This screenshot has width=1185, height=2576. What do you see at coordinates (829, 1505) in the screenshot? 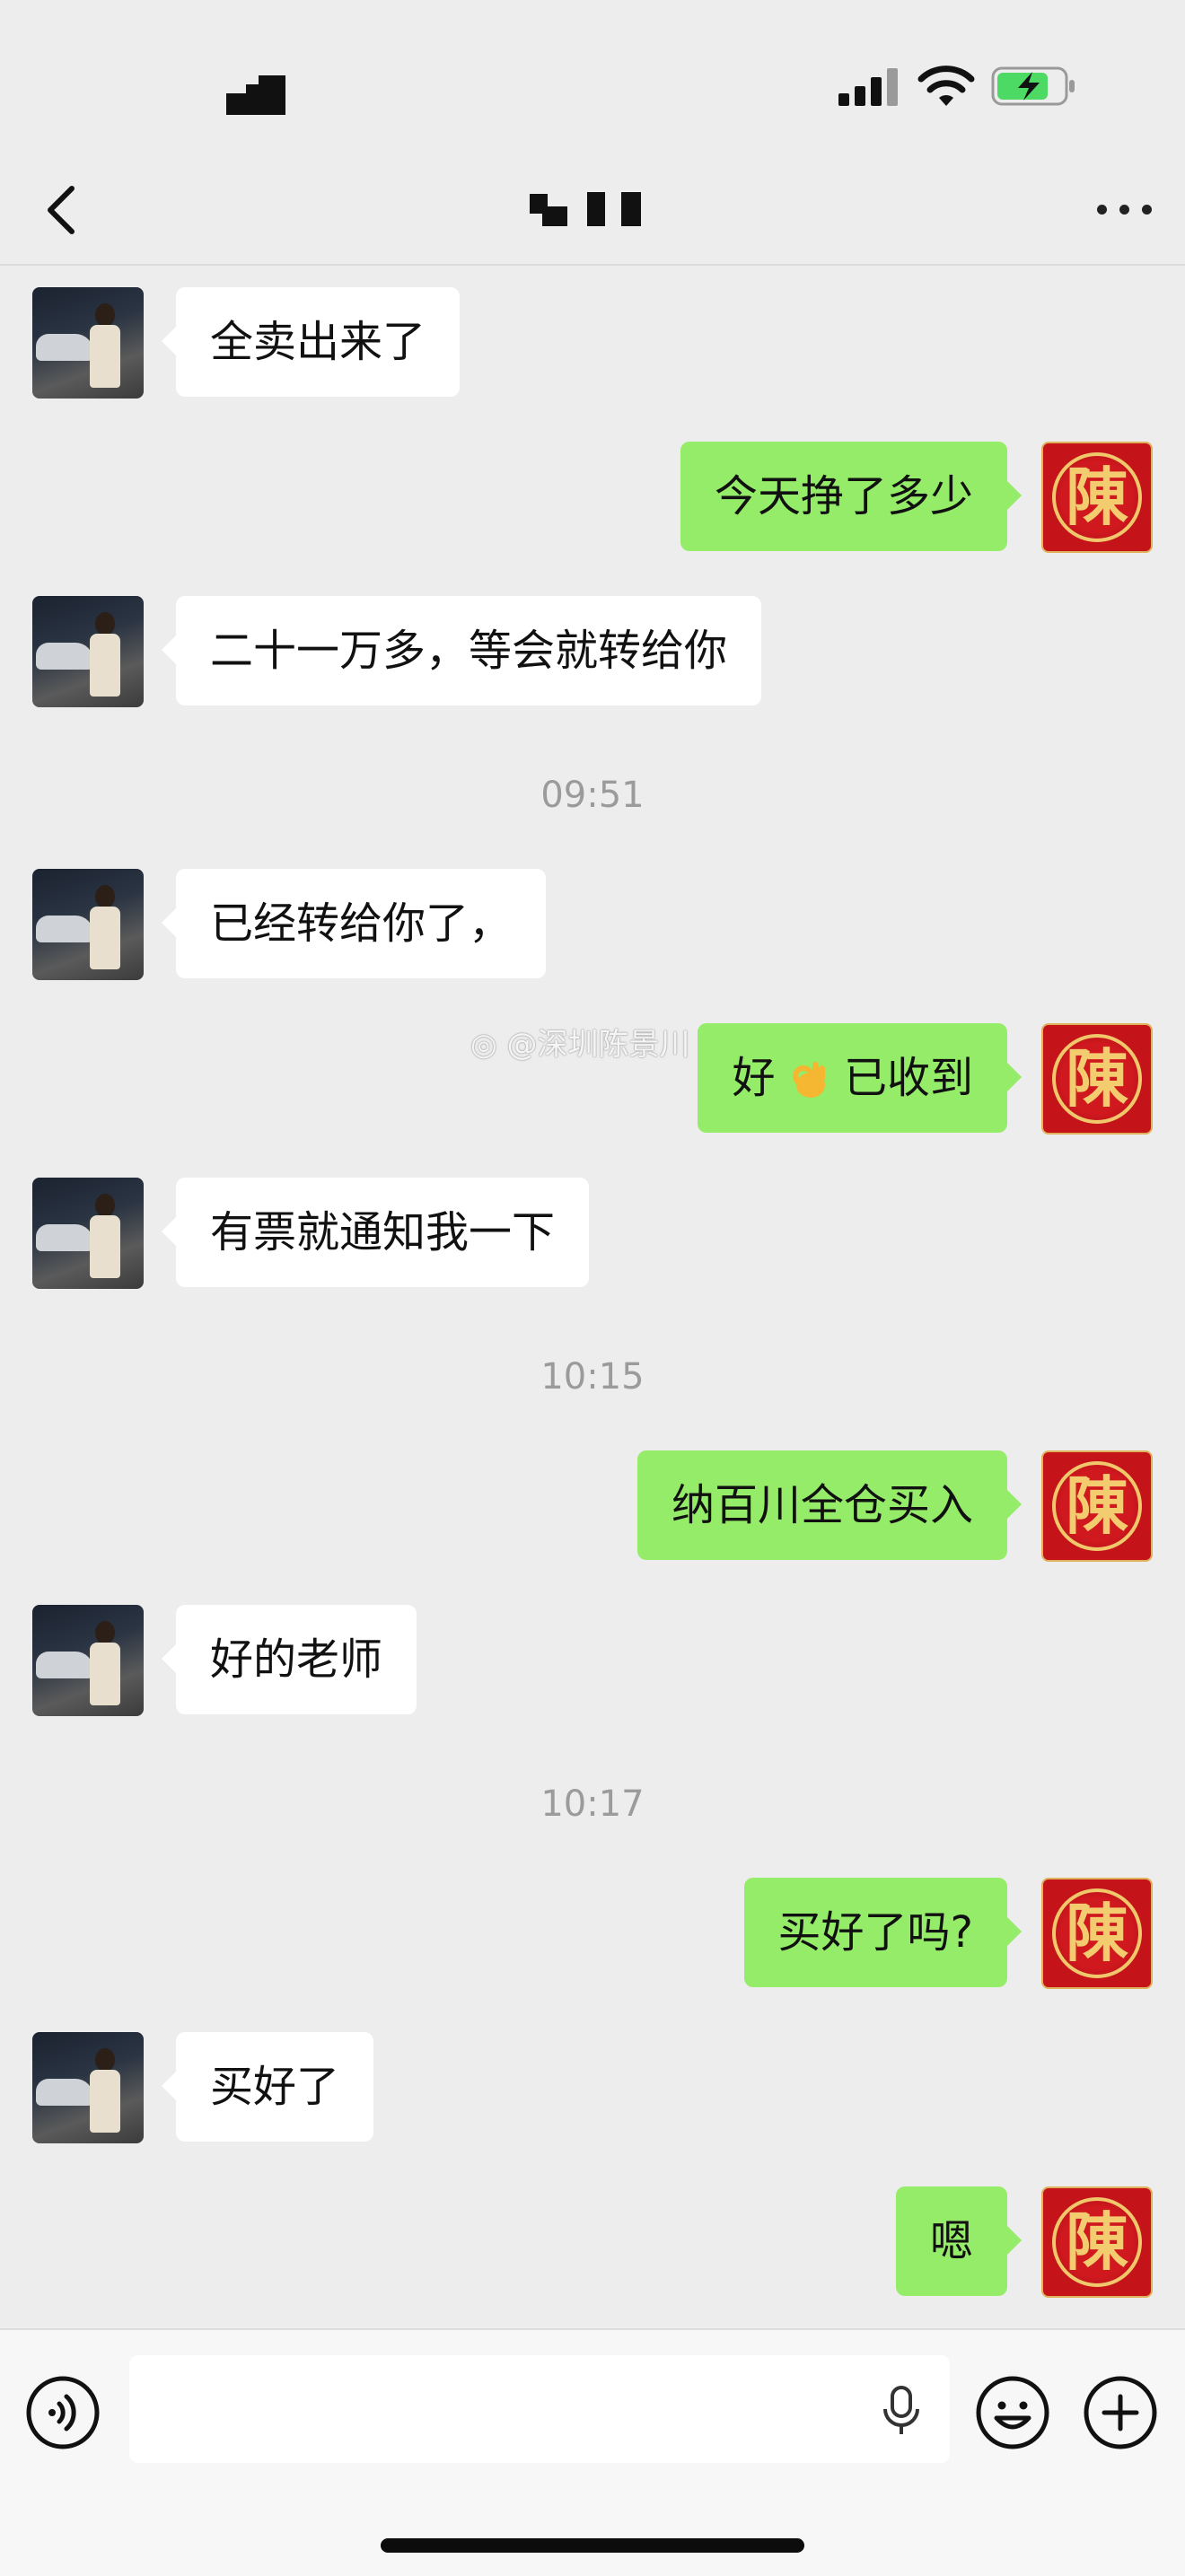
I see `message-bubble-outgoing: 纳百川全仓买入` at bounding box center [829, 1505].